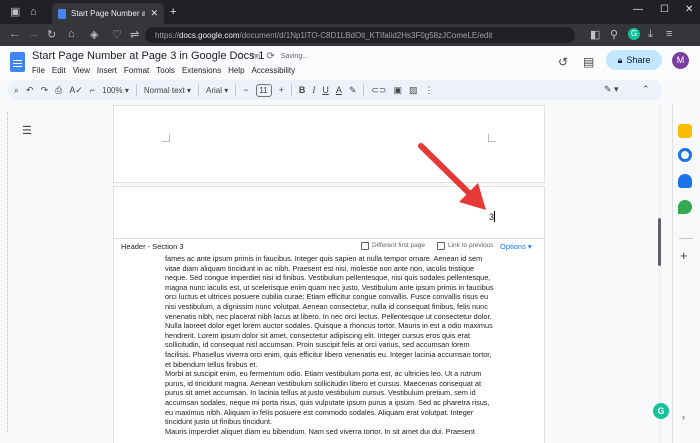 The image size is (700, 443). What do you see at coordinates (17, 62) in the screenshot?
I see `docs-logo-icon` at bounding box center [17, 62].